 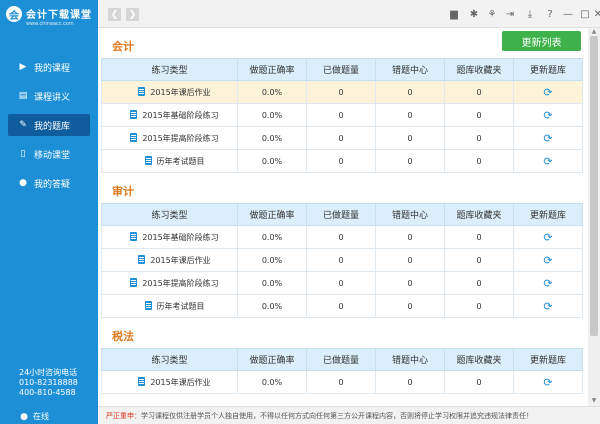 I want to click on sidebar-item-2: ▤ 课程讲义, so click(x=49, y=96).